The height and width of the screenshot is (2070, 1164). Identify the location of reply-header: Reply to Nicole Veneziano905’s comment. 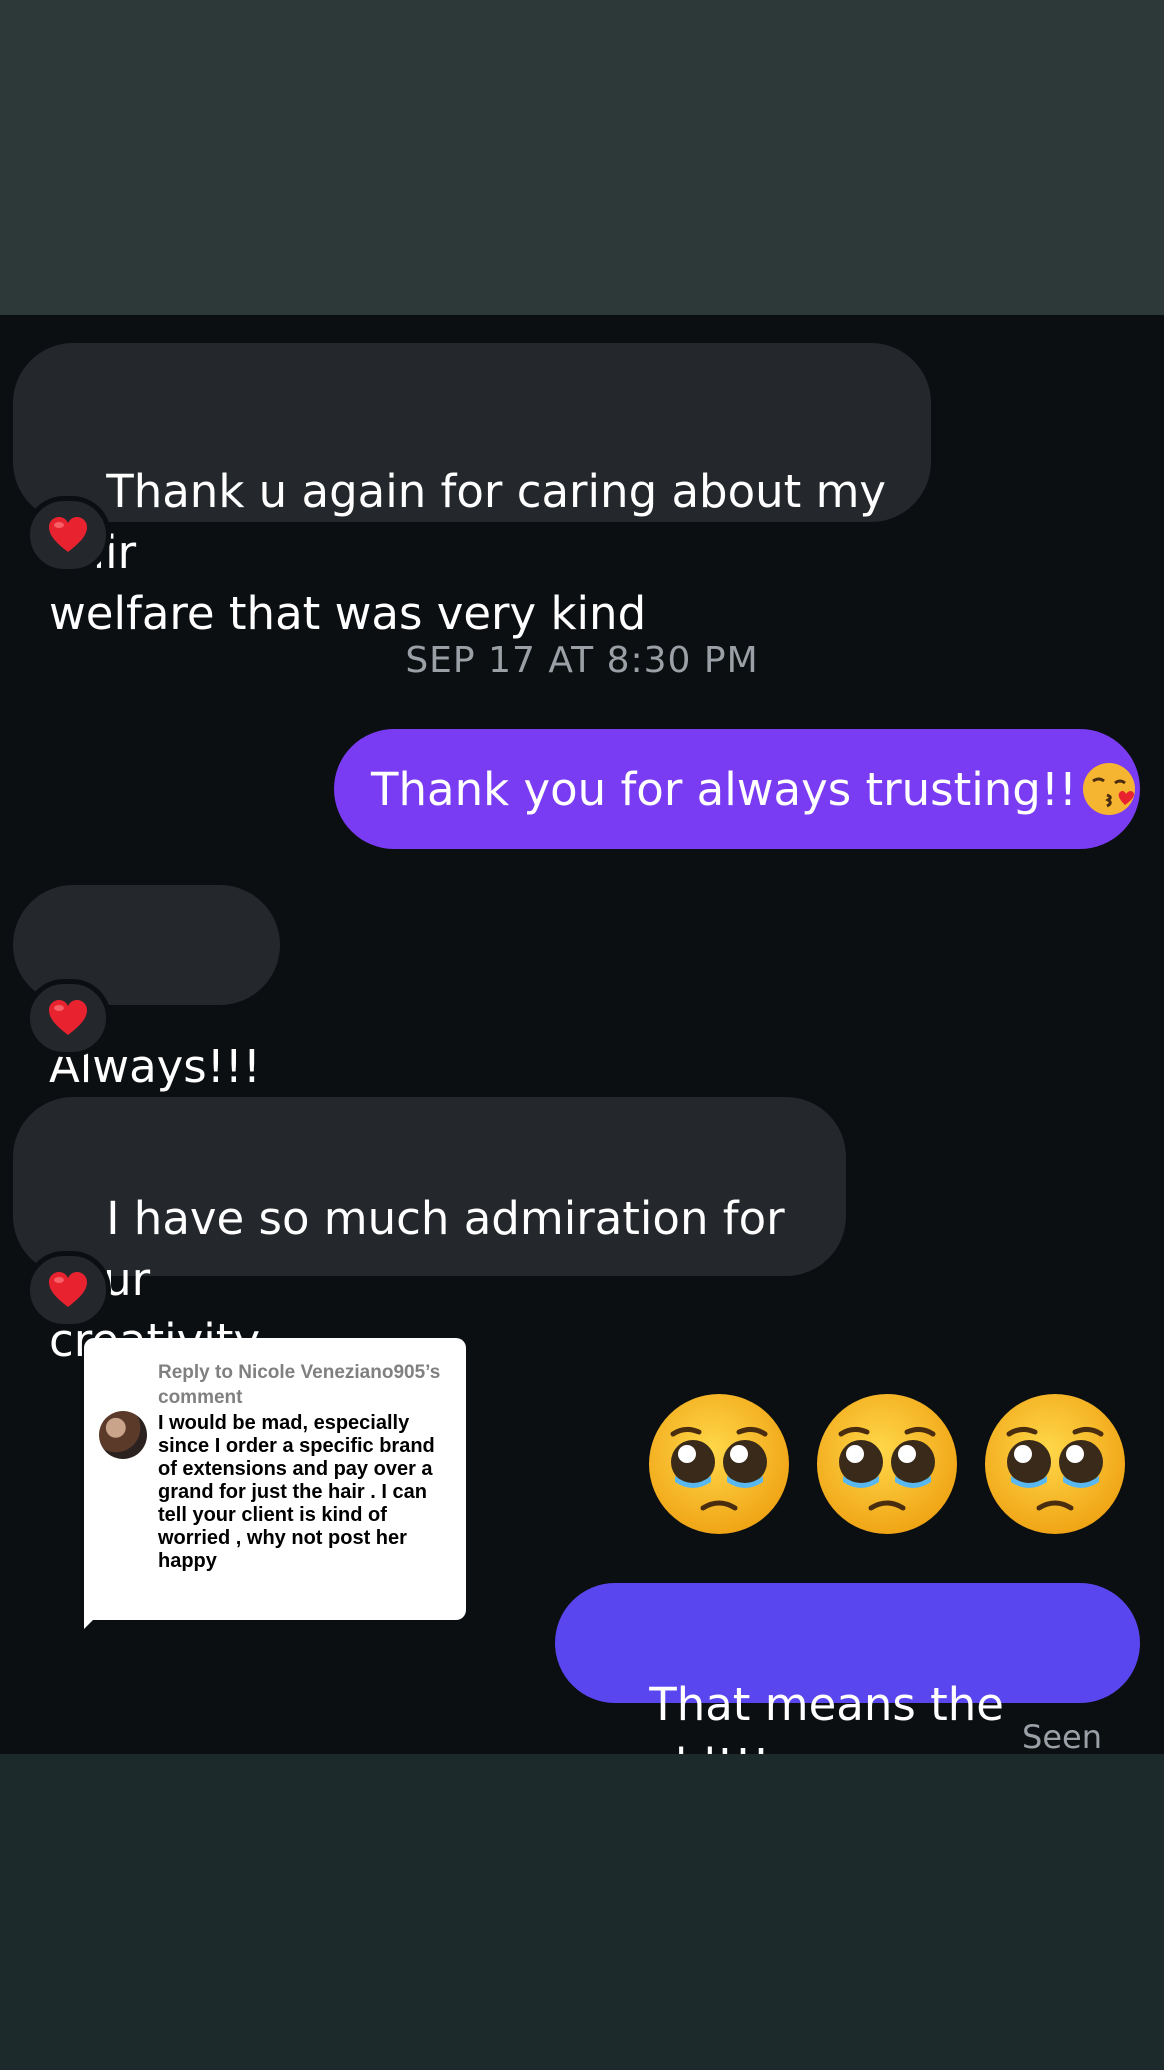
(299, 1385).